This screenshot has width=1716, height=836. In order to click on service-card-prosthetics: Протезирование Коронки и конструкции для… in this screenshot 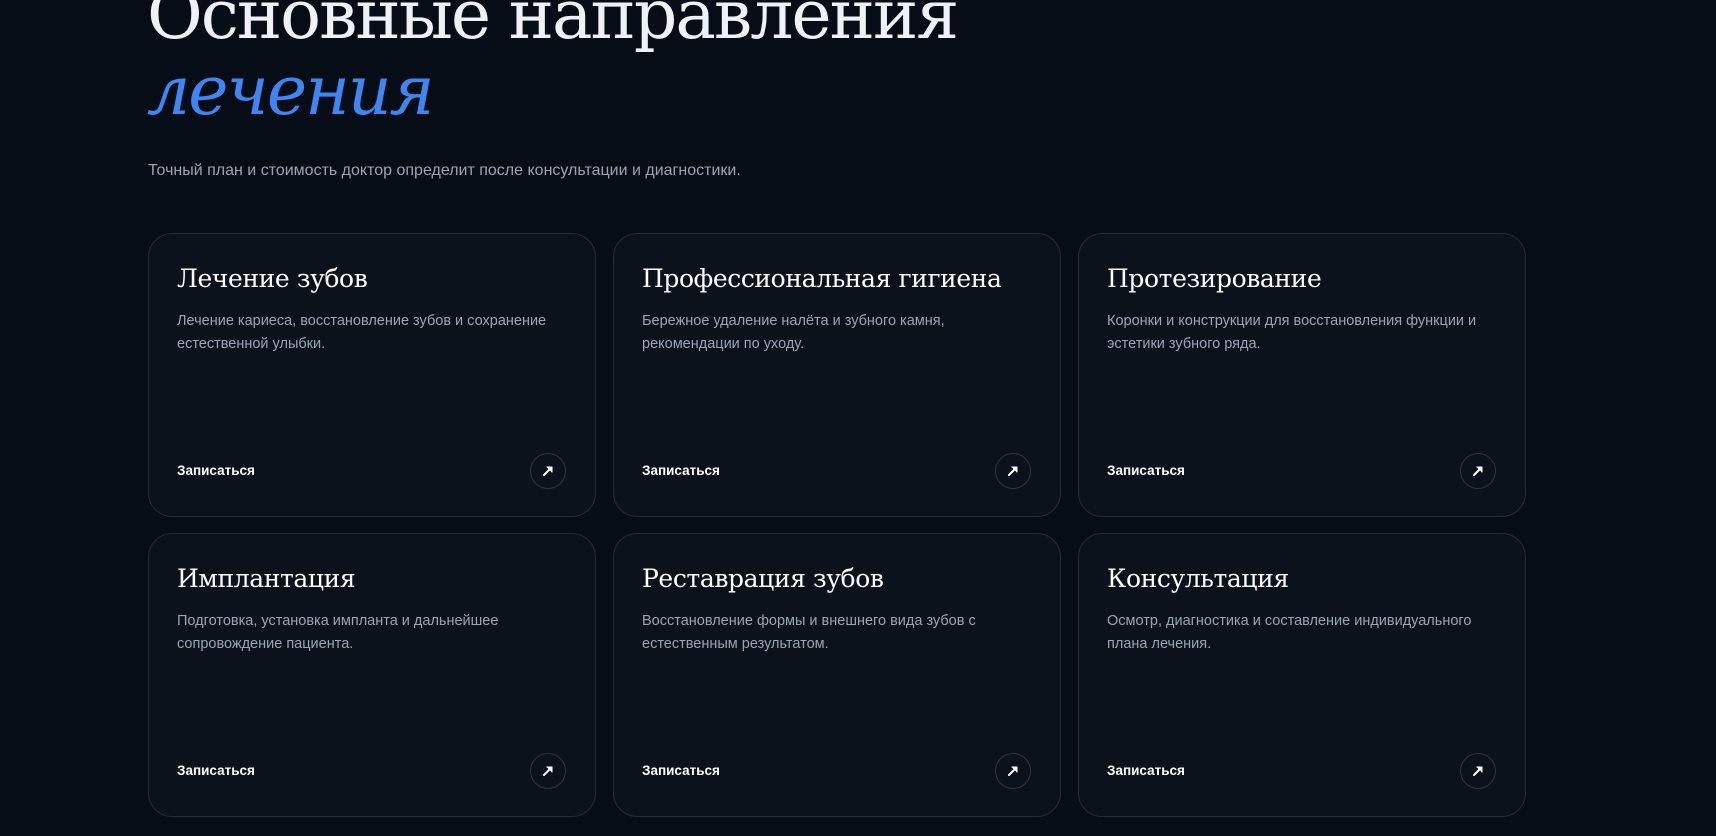, I will do `click(1302, 375)`.